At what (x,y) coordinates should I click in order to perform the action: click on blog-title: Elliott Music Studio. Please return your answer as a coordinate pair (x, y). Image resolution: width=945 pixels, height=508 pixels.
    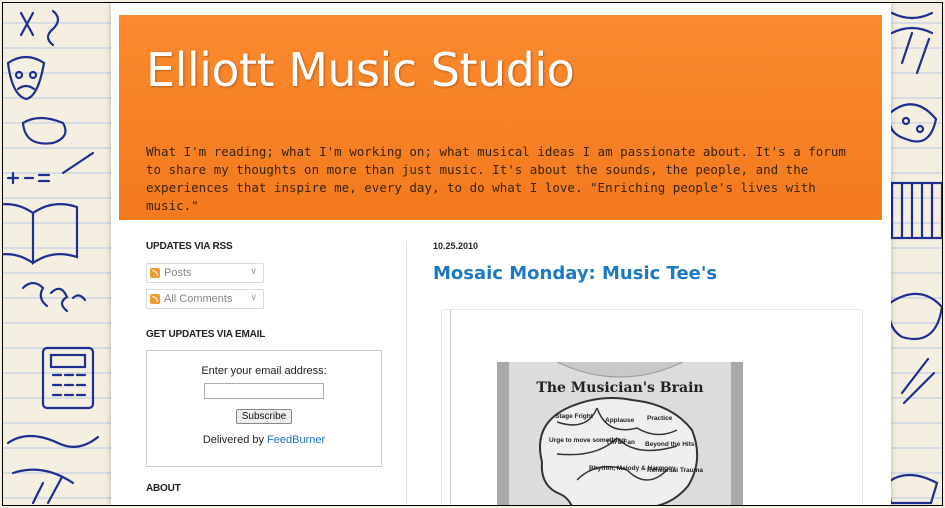
    Looking at the image, I should click on (360, 70).